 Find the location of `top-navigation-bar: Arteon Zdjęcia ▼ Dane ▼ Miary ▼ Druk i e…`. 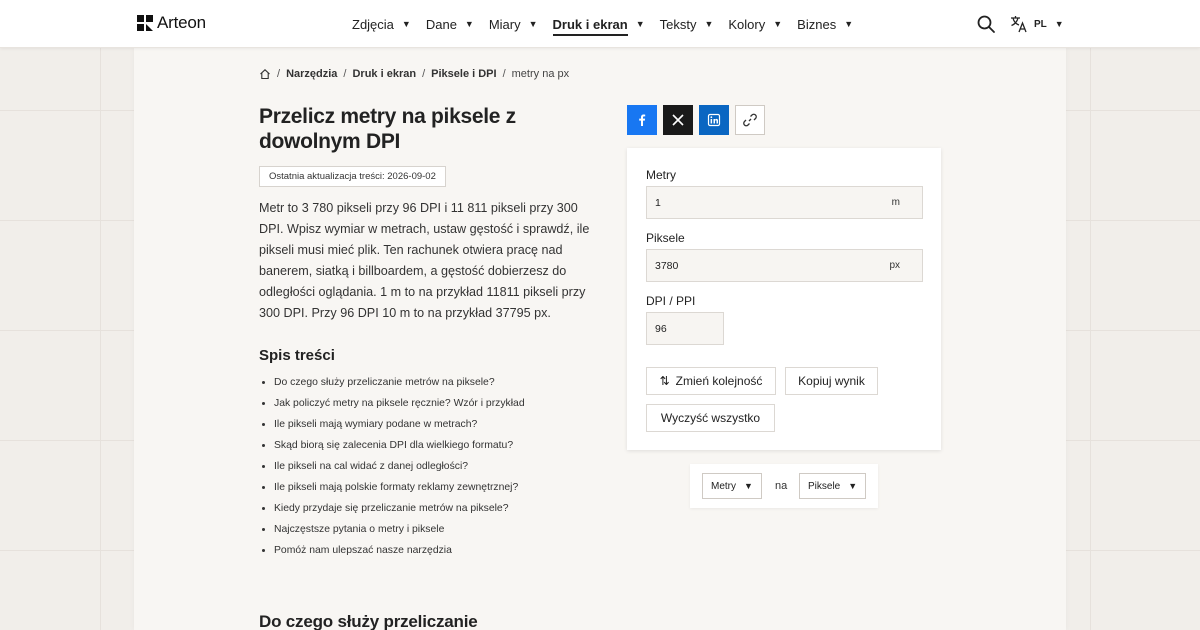

top-navigation-bar: Arteon Zdjęcia ▼ Dane ▼ Miary ▼ Druk i e… is located at coordinates (600, 24).